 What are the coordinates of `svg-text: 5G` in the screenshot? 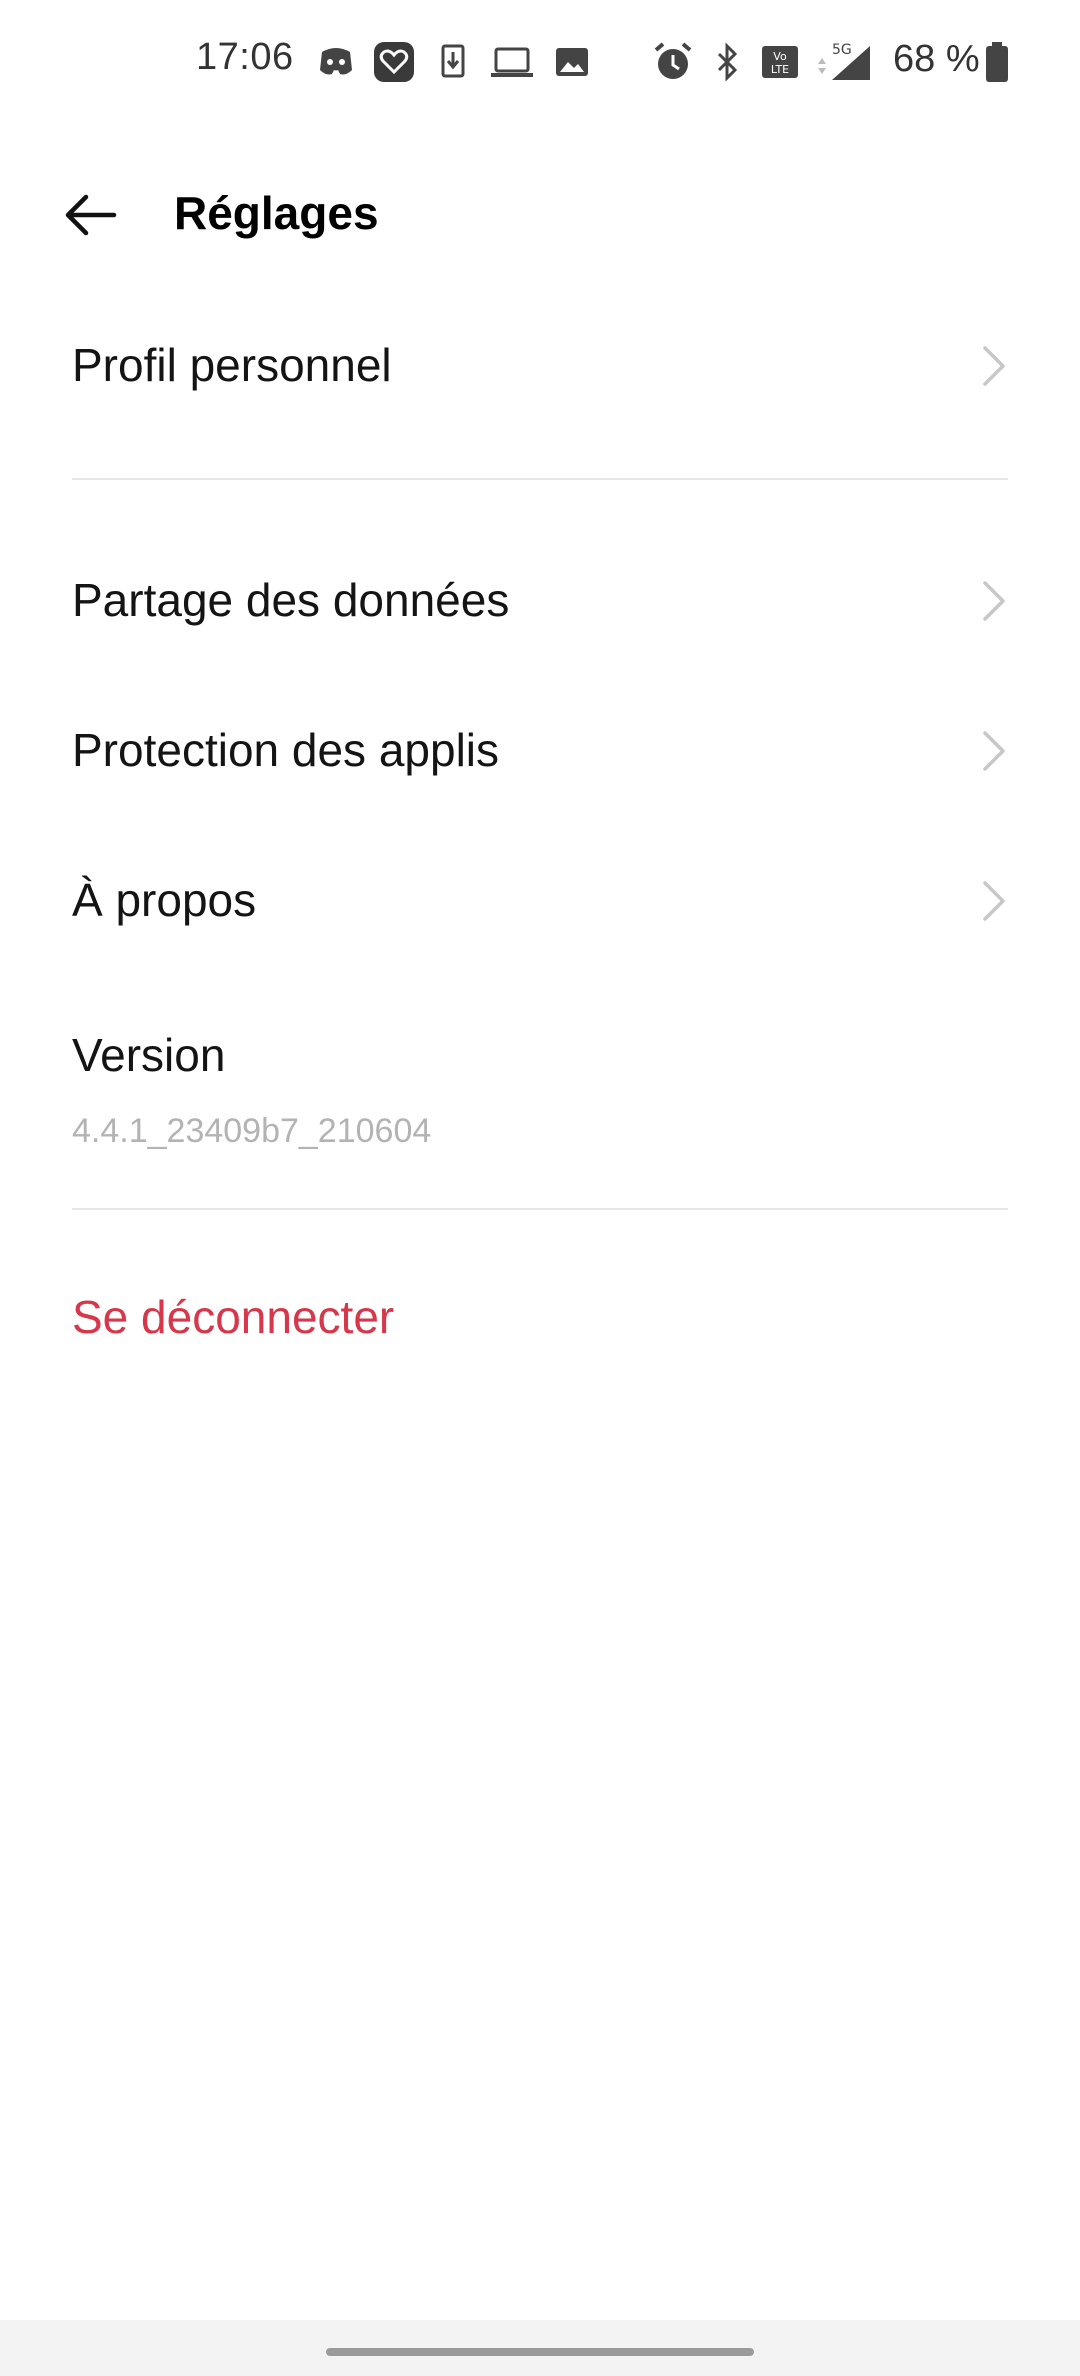 It's located at (842, 50).